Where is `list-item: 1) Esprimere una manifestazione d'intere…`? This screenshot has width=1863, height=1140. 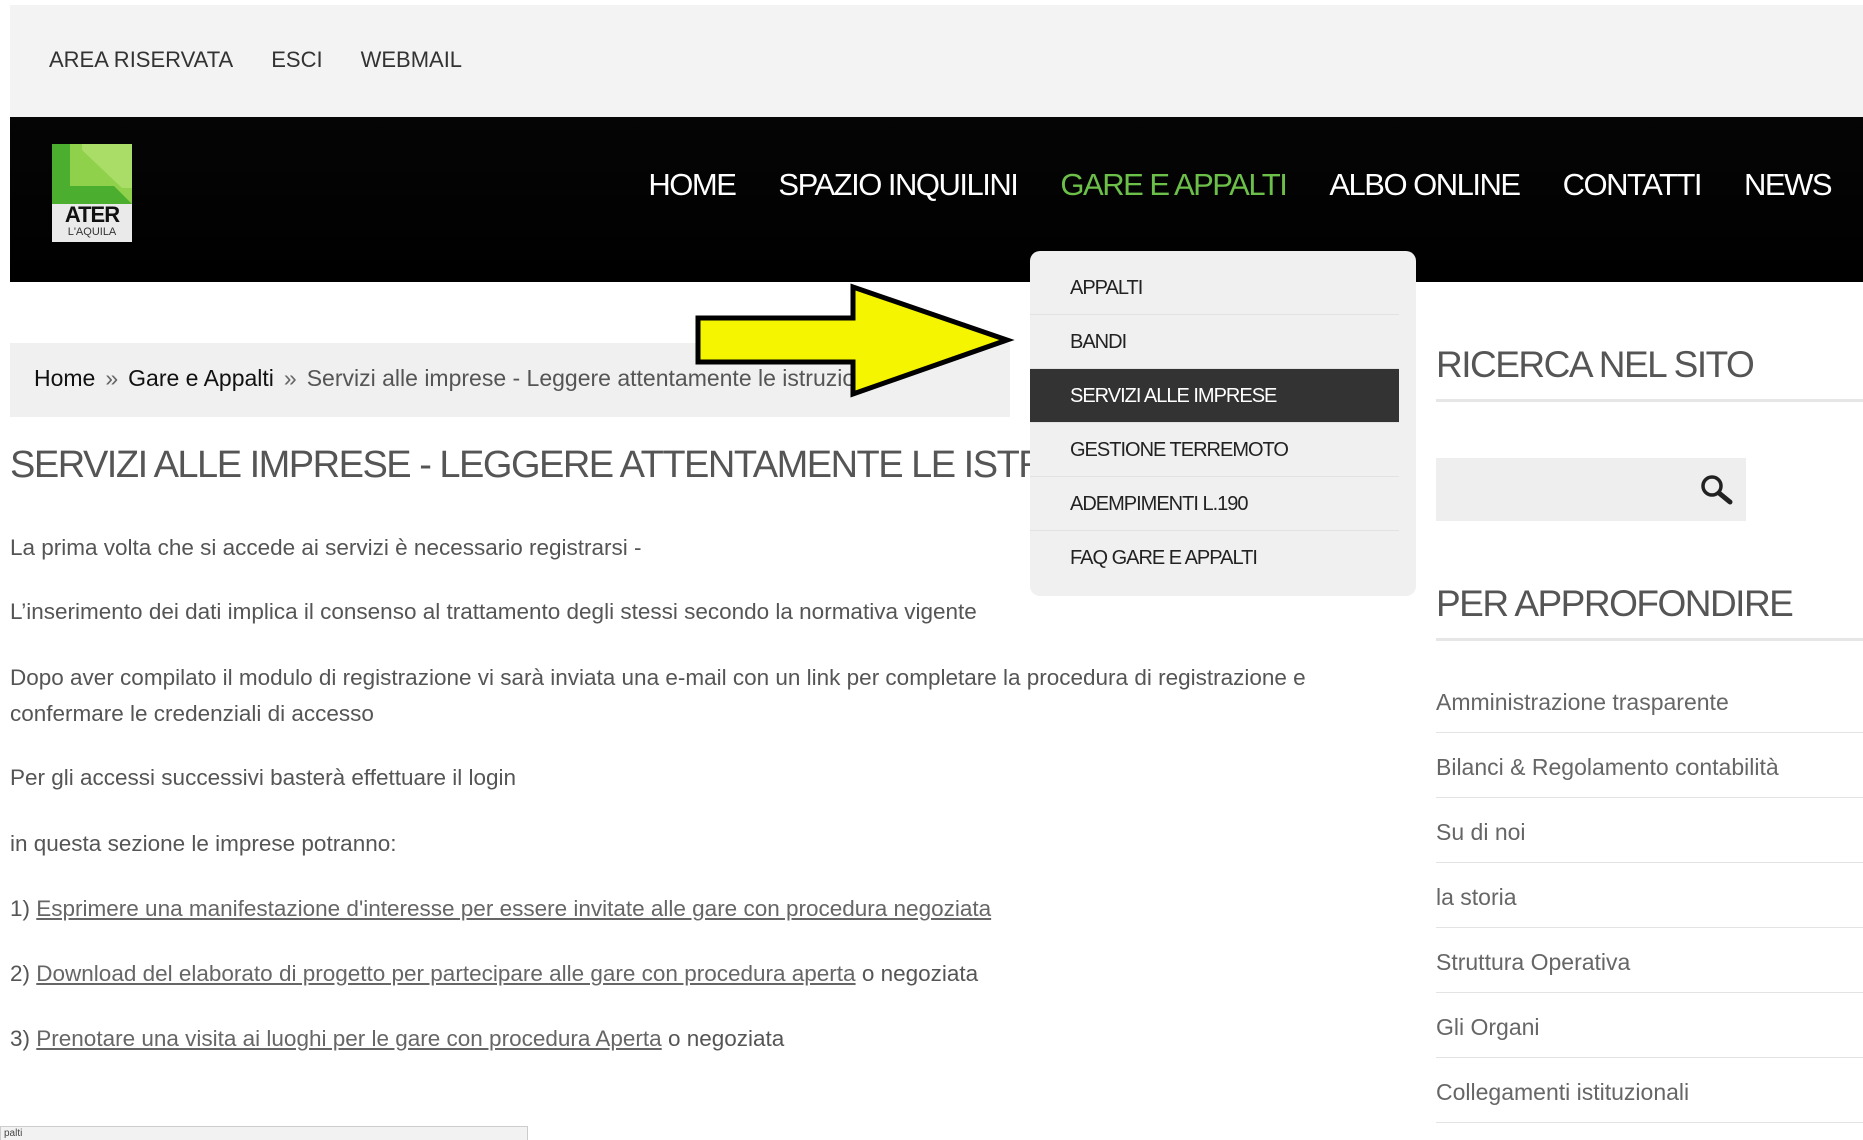
list-item: 1) Esprimere una manifestazione d'intere… is located at coordinates (700, 909).